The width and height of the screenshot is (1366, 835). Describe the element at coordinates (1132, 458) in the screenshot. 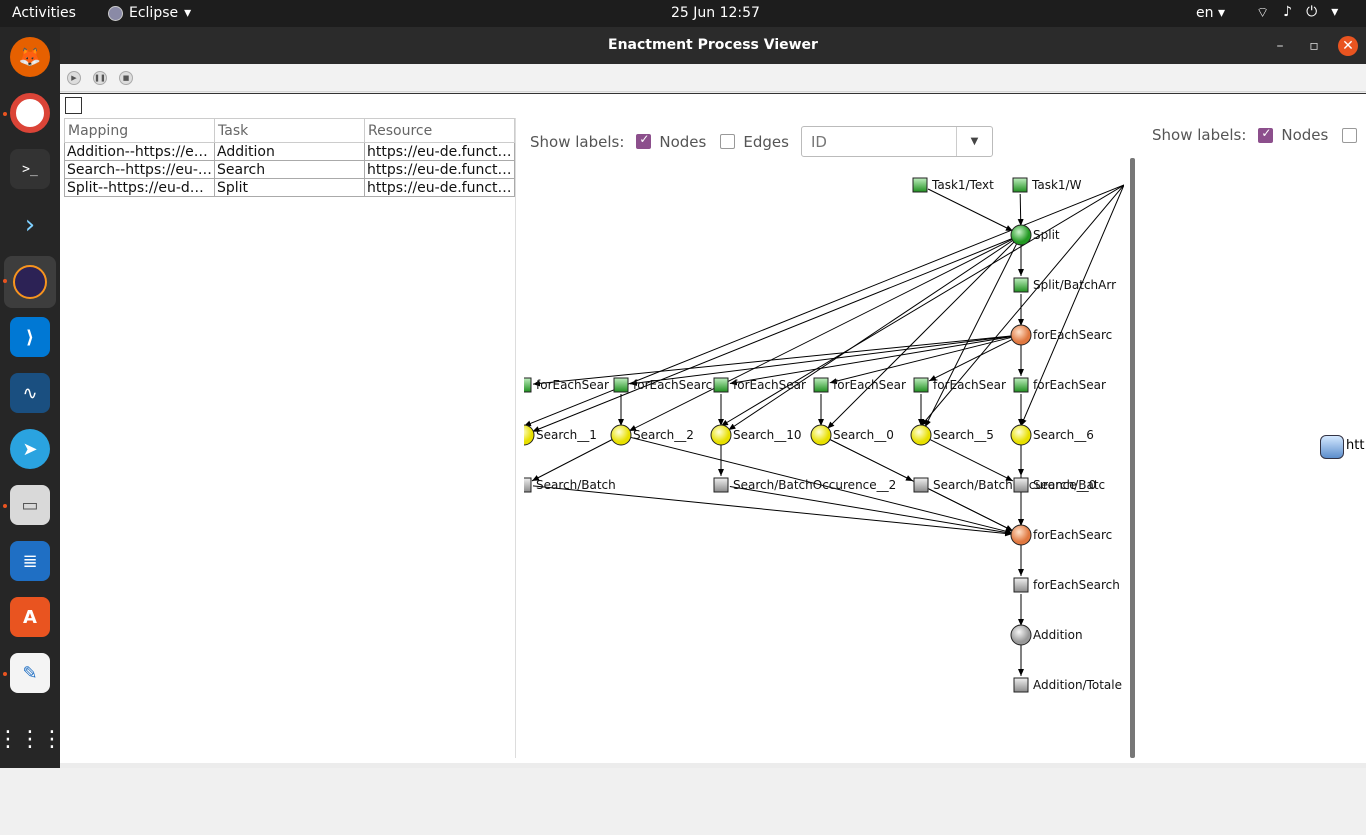

I see `vertical-scrollbar` at that location.